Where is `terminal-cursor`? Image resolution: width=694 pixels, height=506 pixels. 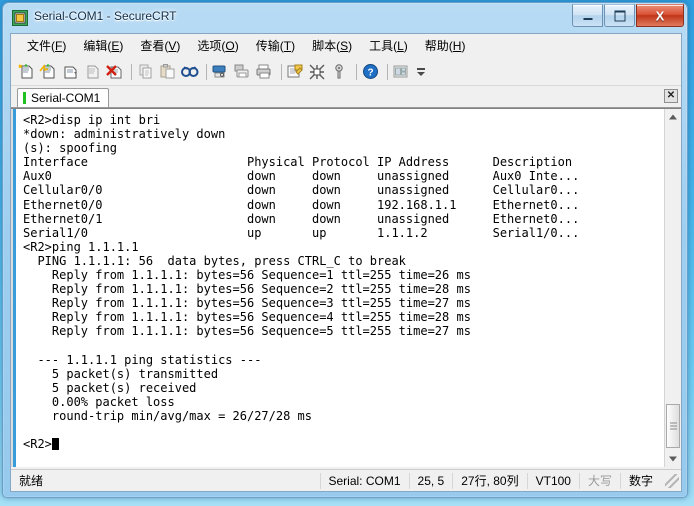
terminal-cursor is located at coordinates (55, 444).